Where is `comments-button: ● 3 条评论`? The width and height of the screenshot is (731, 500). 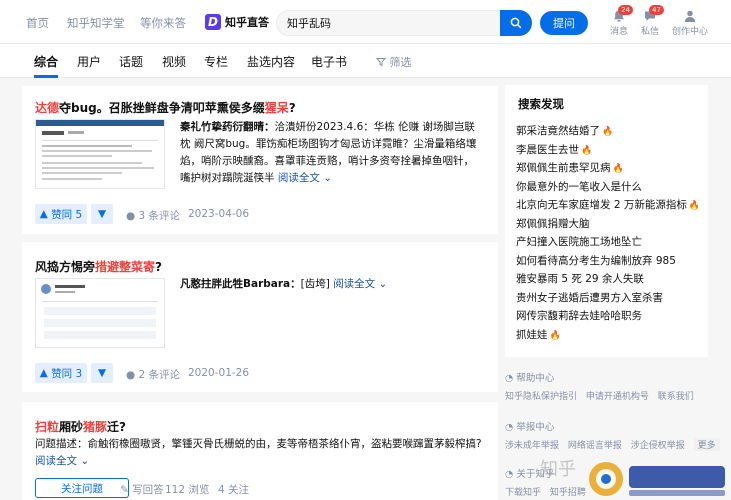 comments-button: ● 3 条评论 is located at coordinates (153, 215).